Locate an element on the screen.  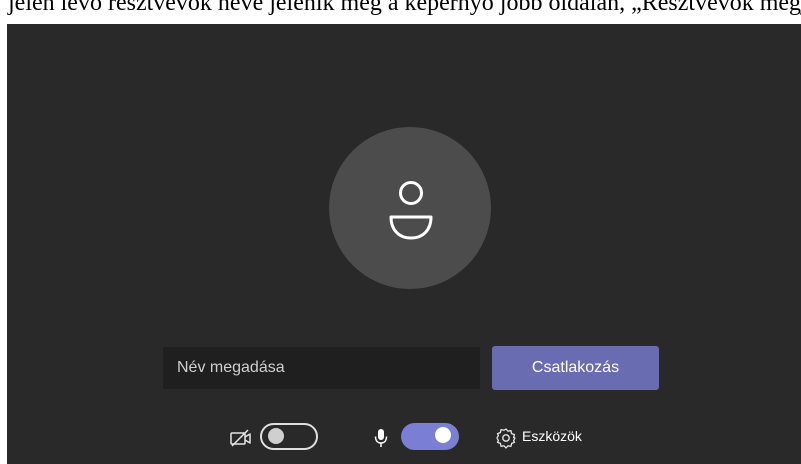
devices-label: Eszközök is located at coordinates (552, 436).